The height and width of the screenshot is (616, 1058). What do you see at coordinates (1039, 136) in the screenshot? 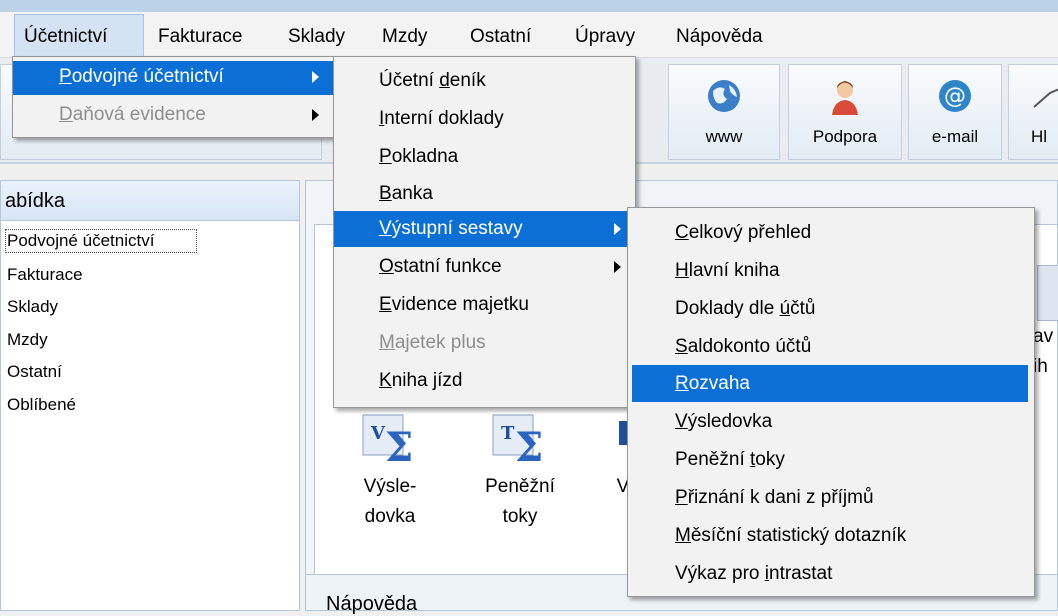
I see `main-ledger-label: Hl` at bounding box center [1039, 136].